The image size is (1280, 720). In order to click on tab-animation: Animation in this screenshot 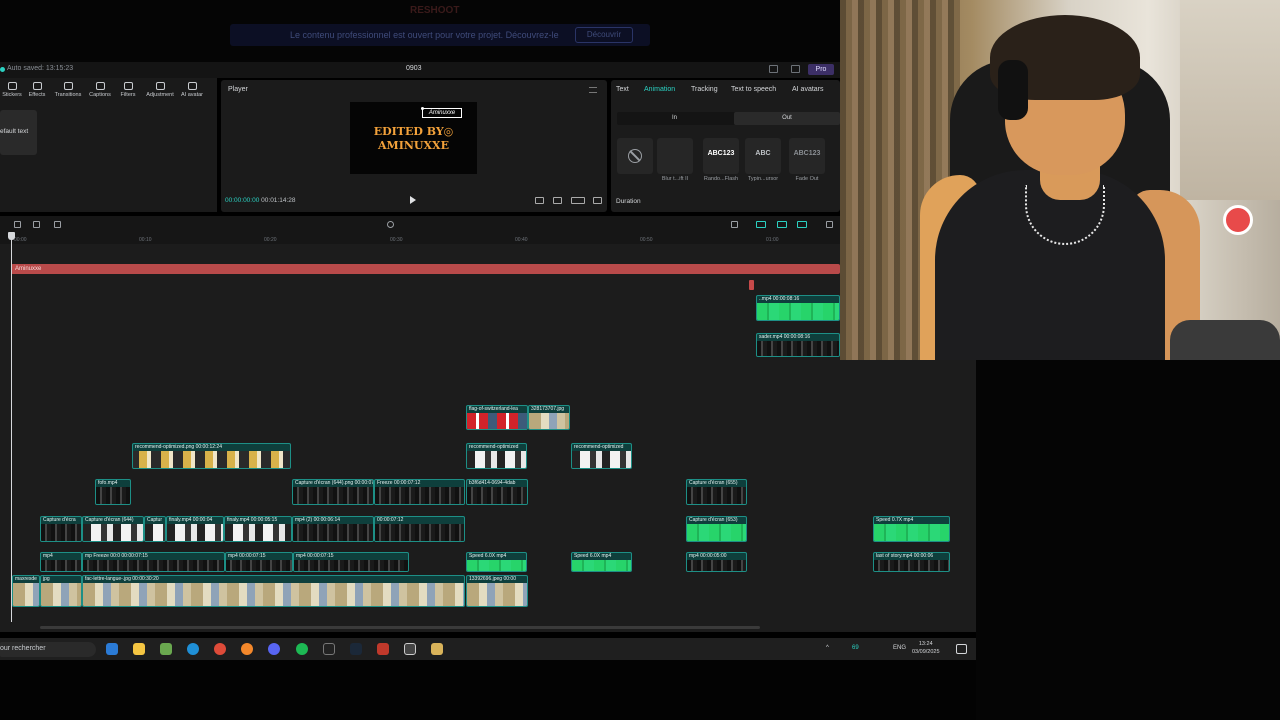, I will do `click(659, 89)`.